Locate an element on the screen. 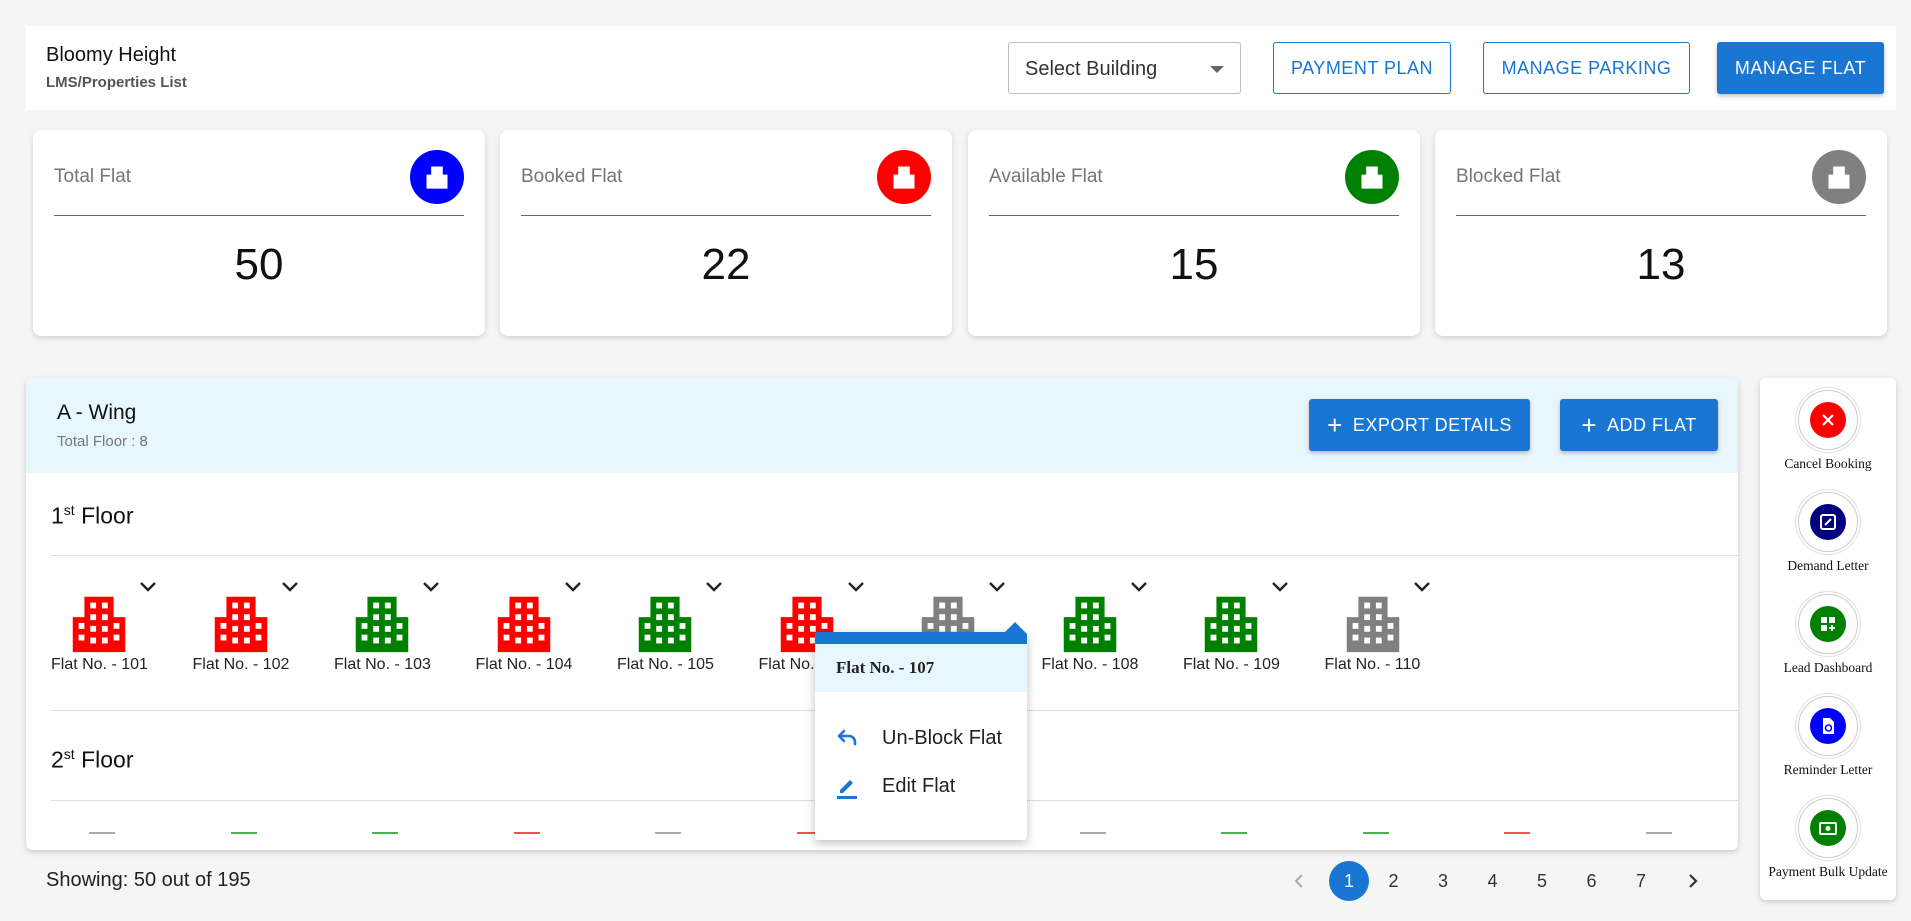  popup-arrow is located at coordinates (1015, 627).